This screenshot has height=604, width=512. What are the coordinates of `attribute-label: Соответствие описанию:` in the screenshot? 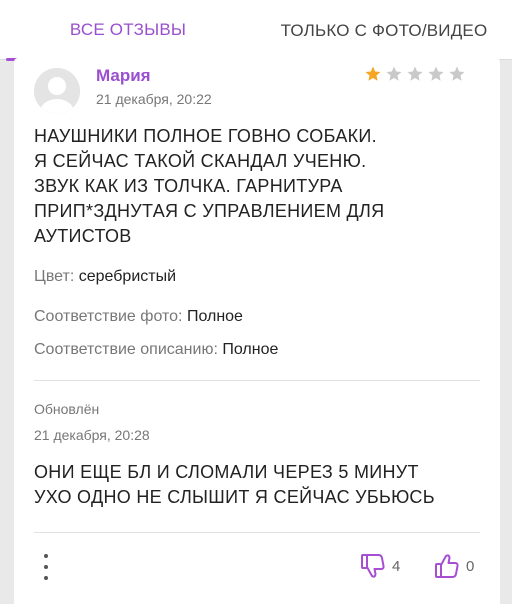 It's located at (126, 349).